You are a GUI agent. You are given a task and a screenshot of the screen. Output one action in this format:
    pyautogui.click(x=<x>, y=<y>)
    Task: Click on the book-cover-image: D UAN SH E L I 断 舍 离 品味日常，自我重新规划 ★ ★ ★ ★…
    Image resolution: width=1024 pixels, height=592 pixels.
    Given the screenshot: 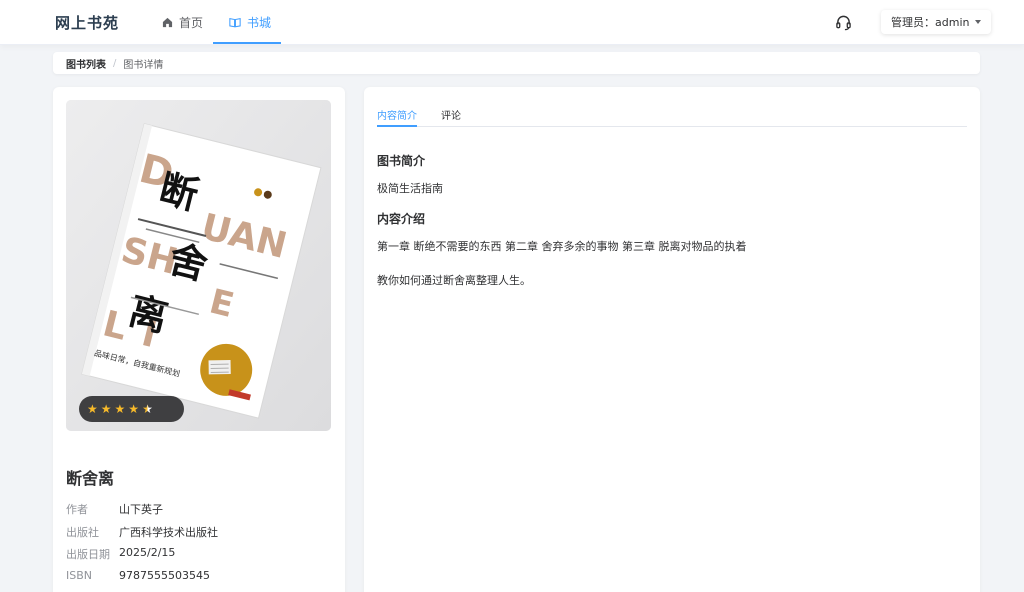 What is the action you would take?
    pyautogui.click(x=198, y=265)
    